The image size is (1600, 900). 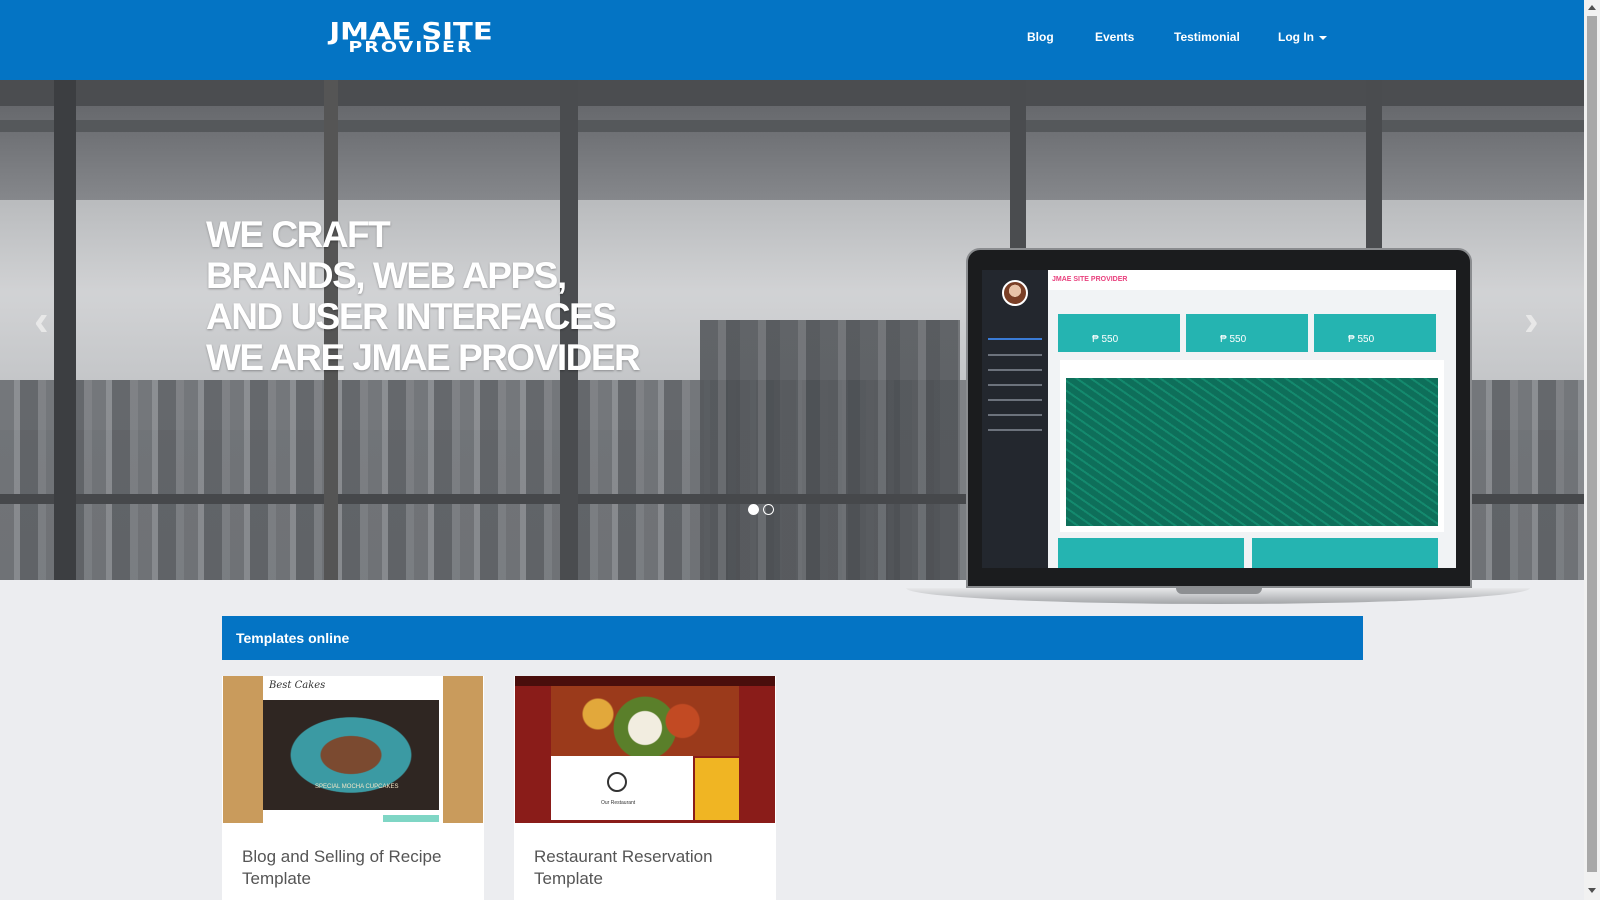 What do you see at coordinates (792, 93) in the screenshot?
I see `hero-ceiling` at bounding box center [792, 93].